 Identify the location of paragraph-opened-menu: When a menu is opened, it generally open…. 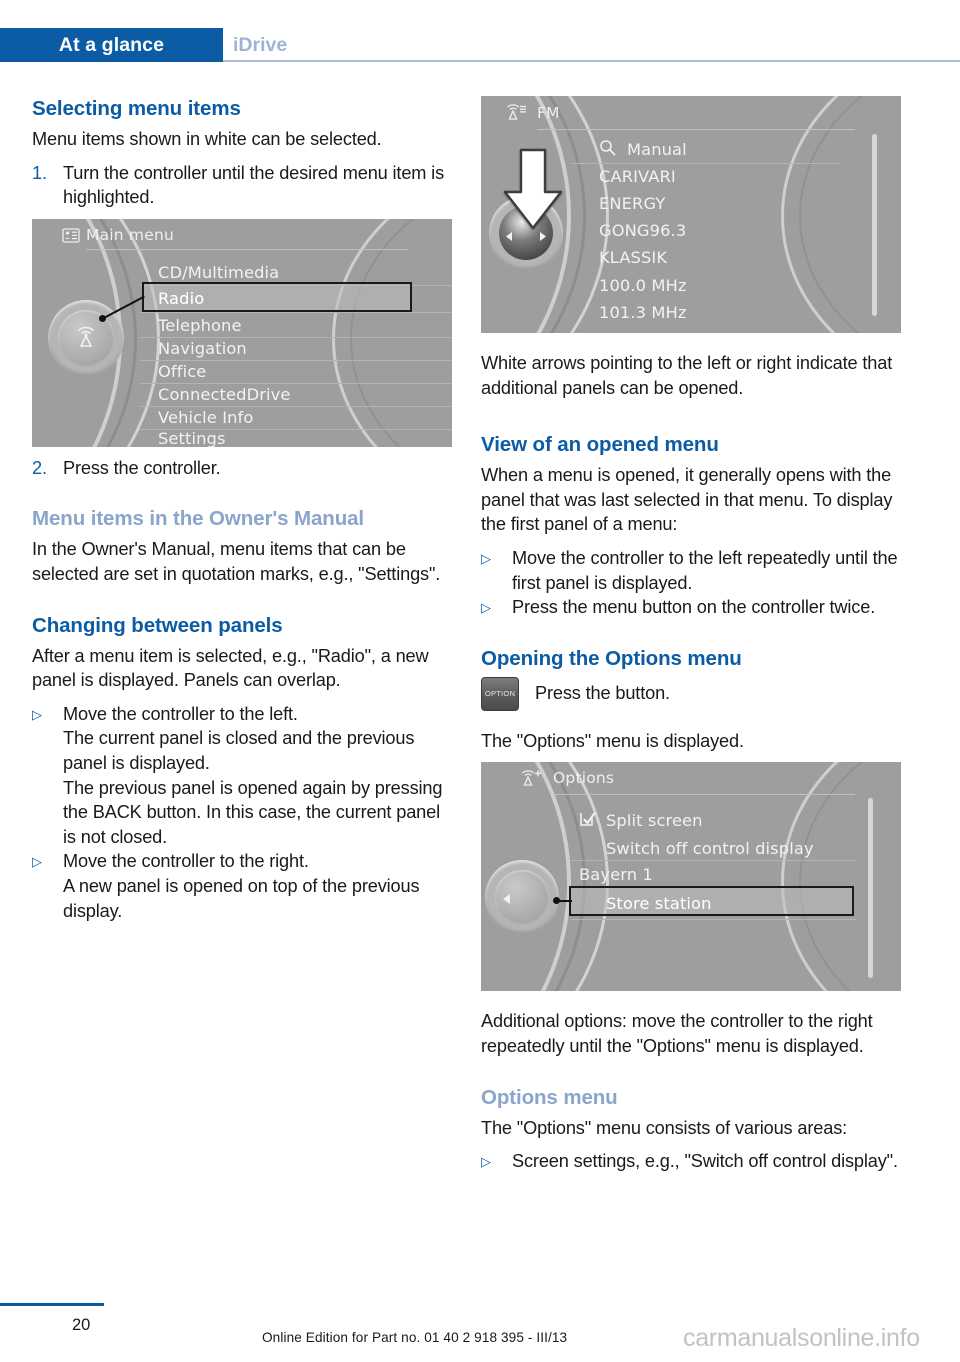
(687, 500).